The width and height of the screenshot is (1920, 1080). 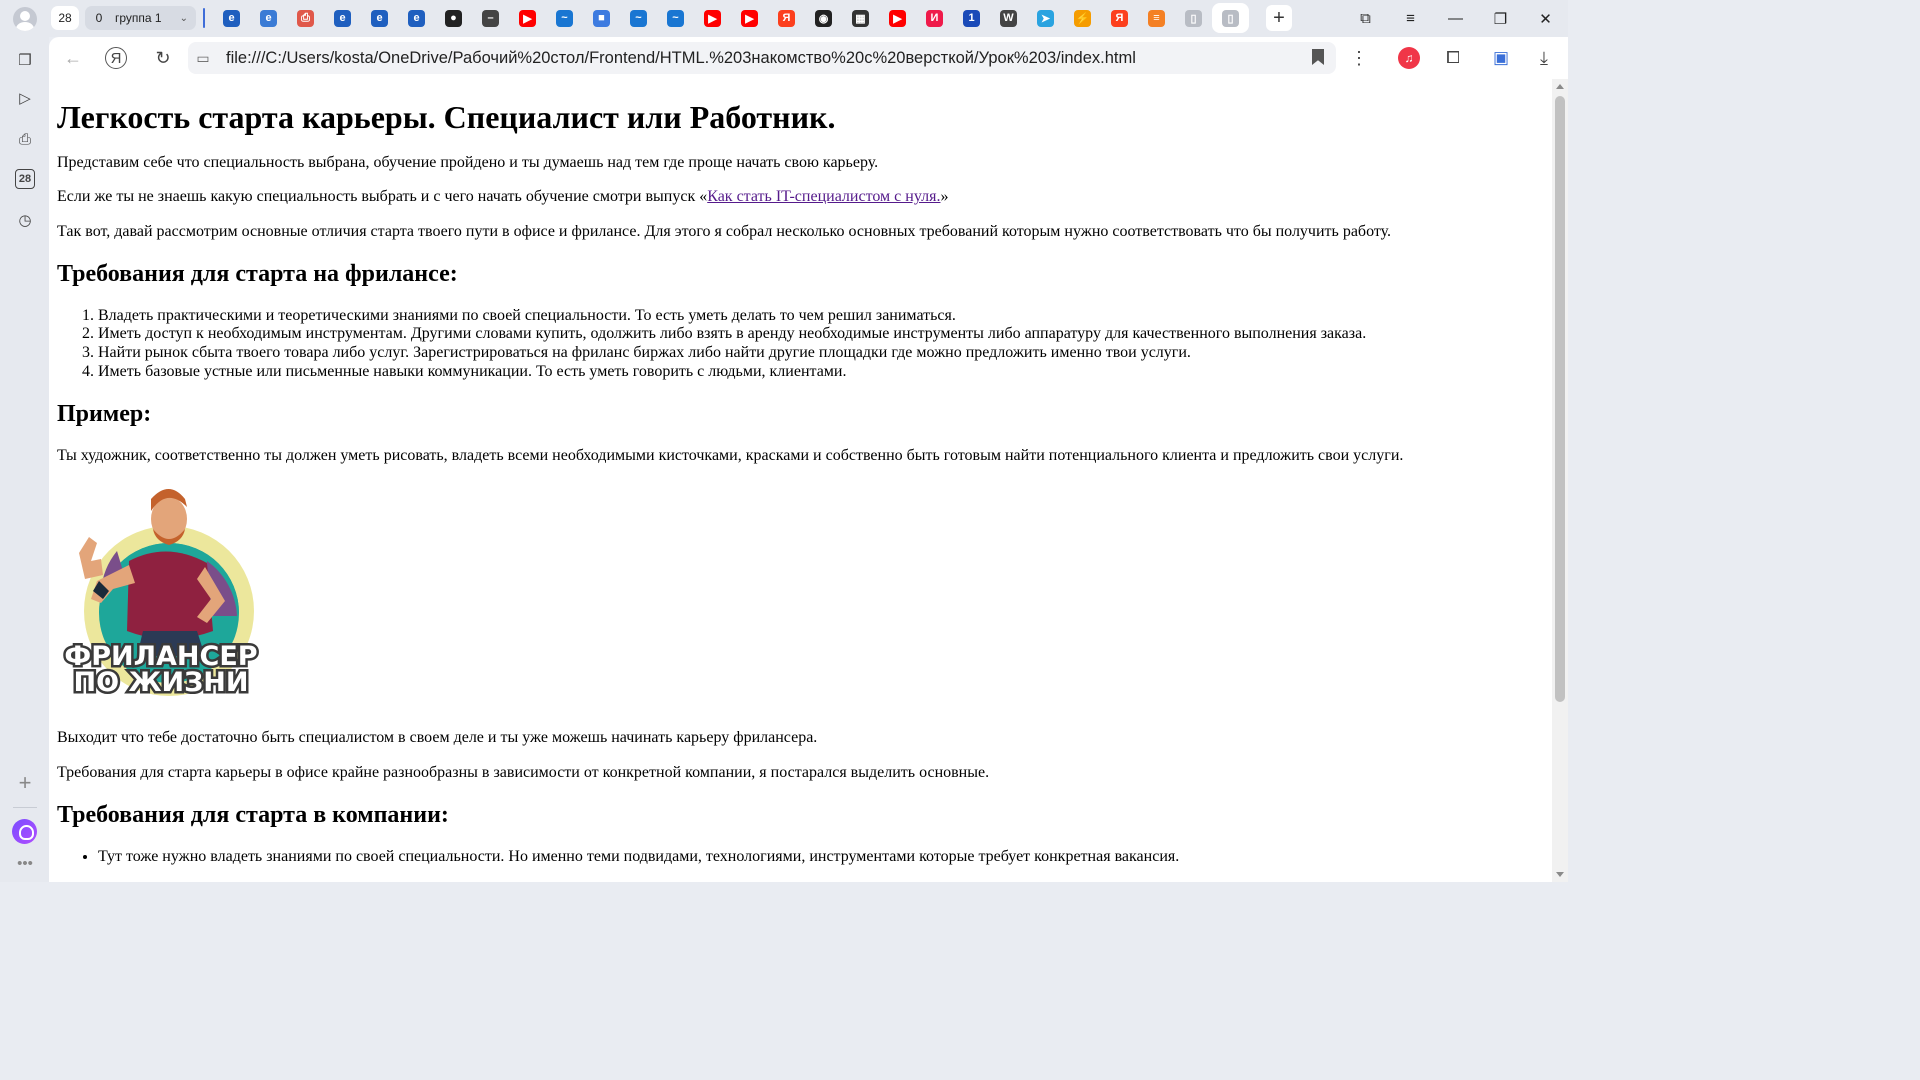 What do you see at coordinates (1501, 58) in the screenshot?
I see `extension-icon: ▣` at bounding box center [1501, 58].